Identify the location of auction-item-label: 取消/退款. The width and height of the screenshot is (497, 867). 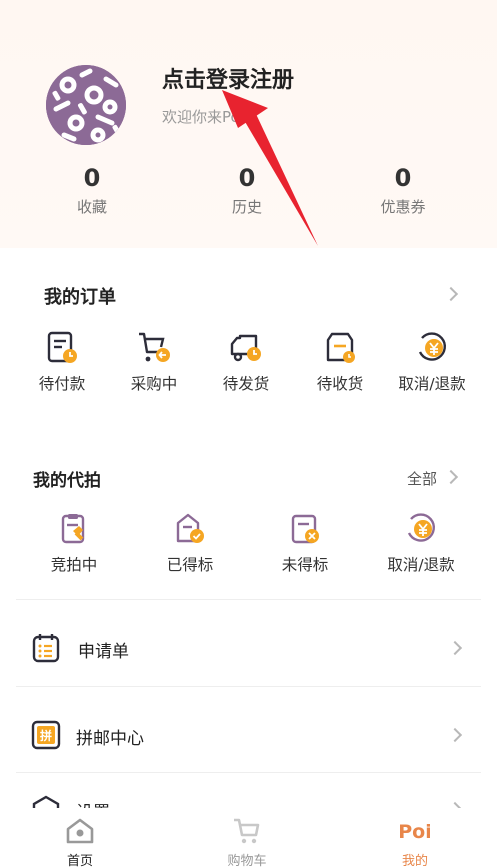
(421, 565).